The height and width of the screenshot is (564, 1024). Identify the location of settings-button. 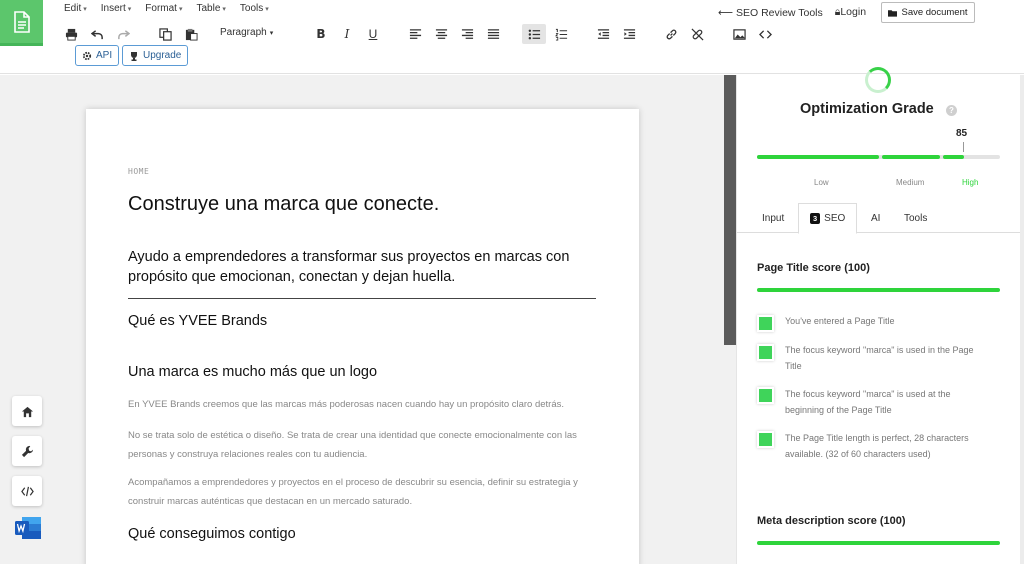
(27, 451).